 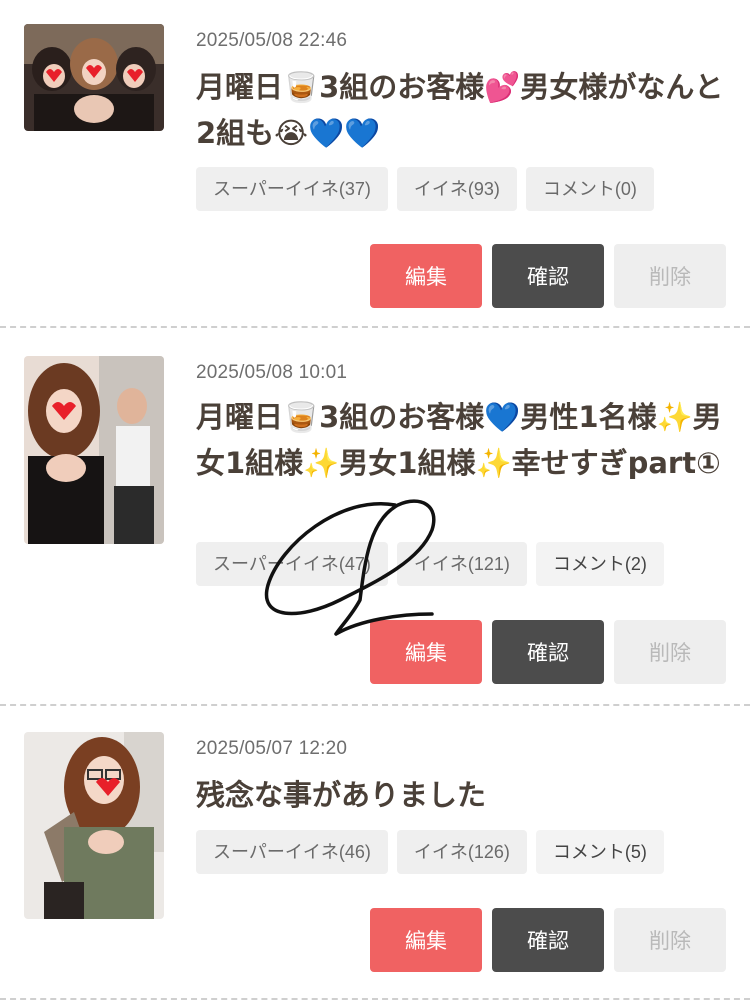 What do you see at coordinates (461, 795) in the screenshot?
I see `post-title: 残念な事がありました` at bounding box center [461, 795].